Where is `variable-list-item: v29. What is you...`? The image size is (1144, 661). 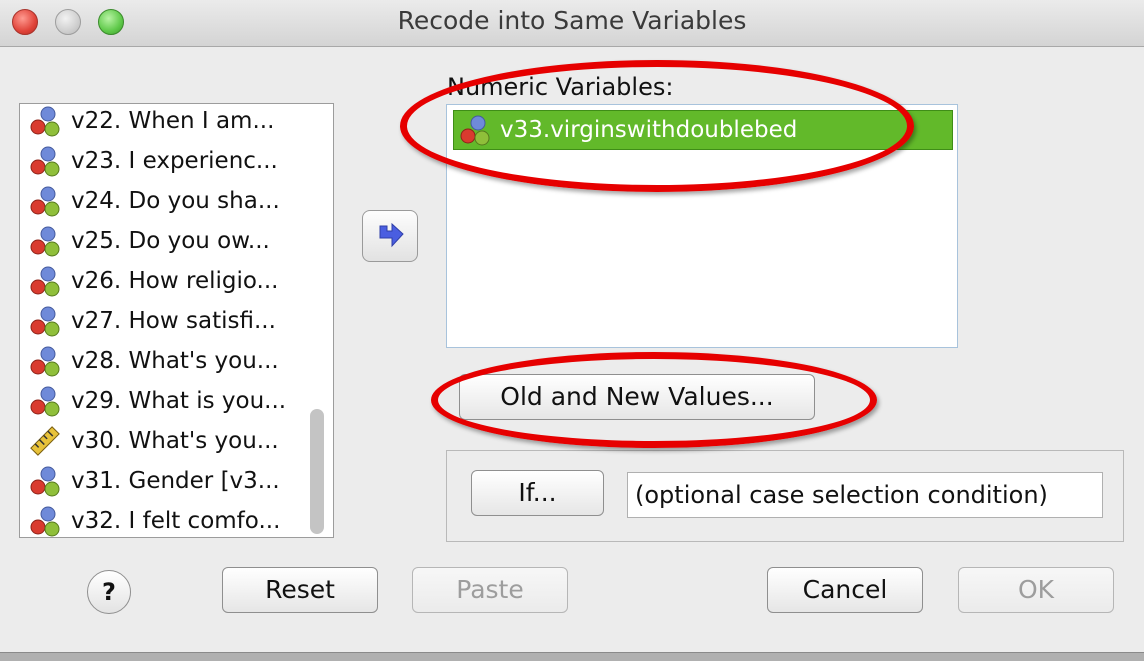 variable-list-item: v29. What is you... is located at coordinates (157, 401).